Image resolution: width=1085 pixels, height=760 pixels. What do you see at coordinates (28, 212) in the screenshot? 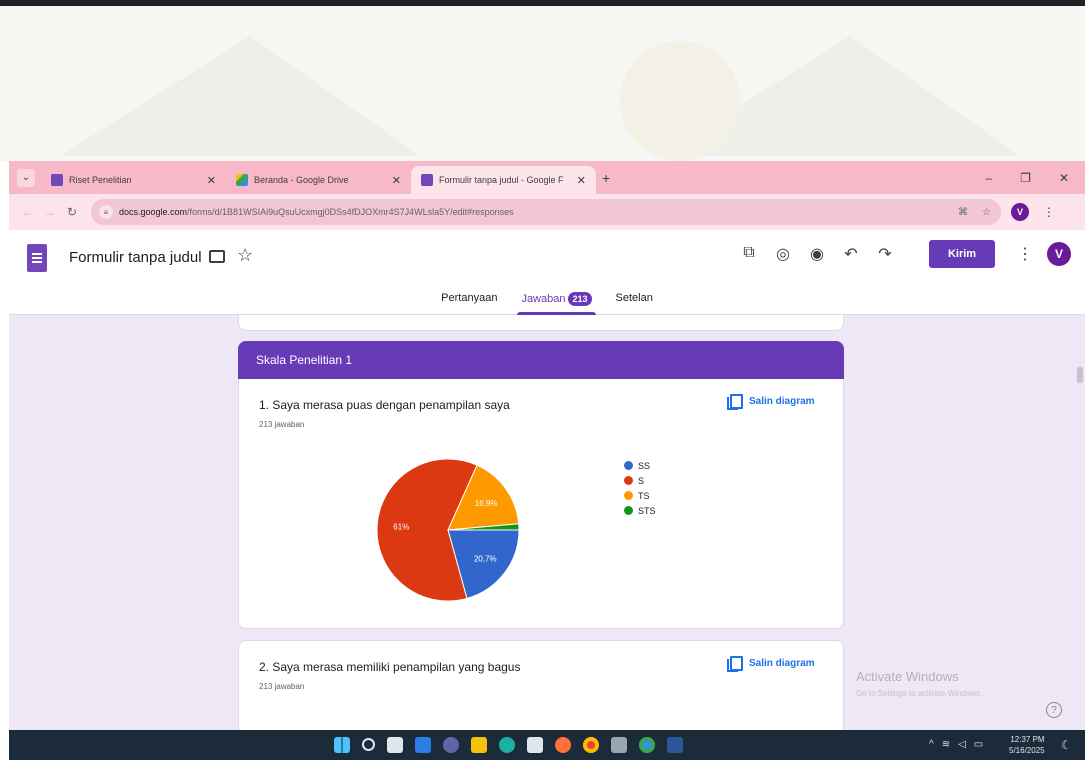
I see `back-arrow-icon: ←` at bounding box center [28, 212].